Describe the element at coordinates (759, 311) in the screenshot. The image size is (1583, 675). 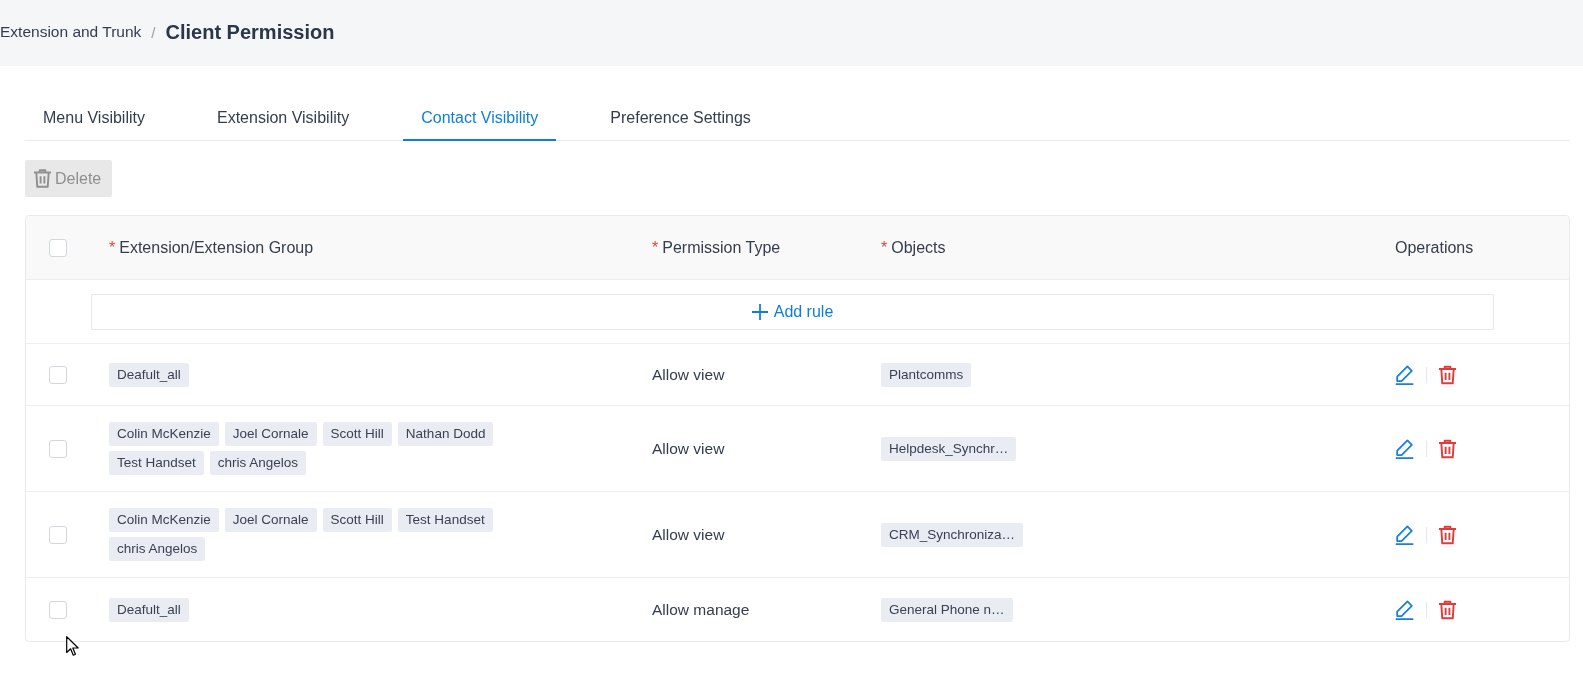
I see `plus-icon` at that location.